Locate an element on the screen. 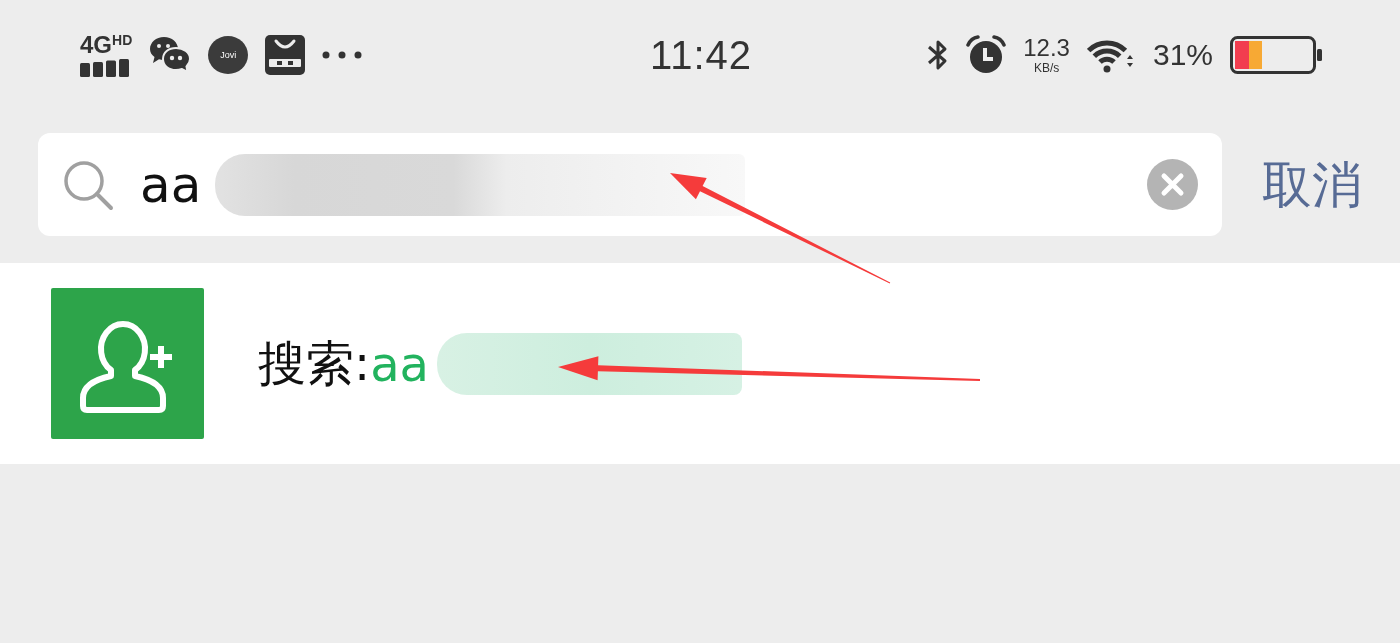  bag-icon is located at coordinates (285, 55).